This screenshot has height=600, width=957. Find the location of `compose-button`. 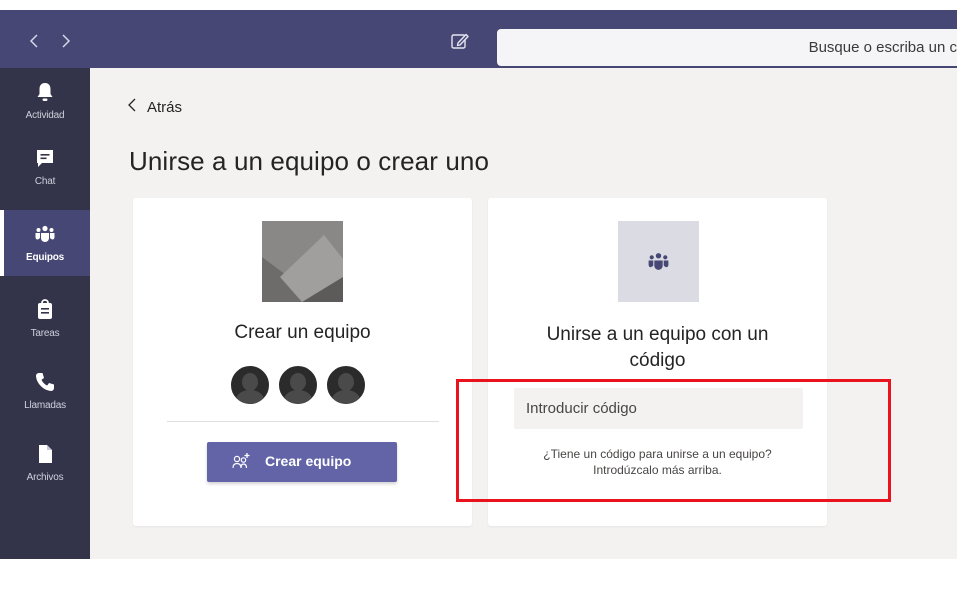

compose-button is located at coordinates (460, 41).